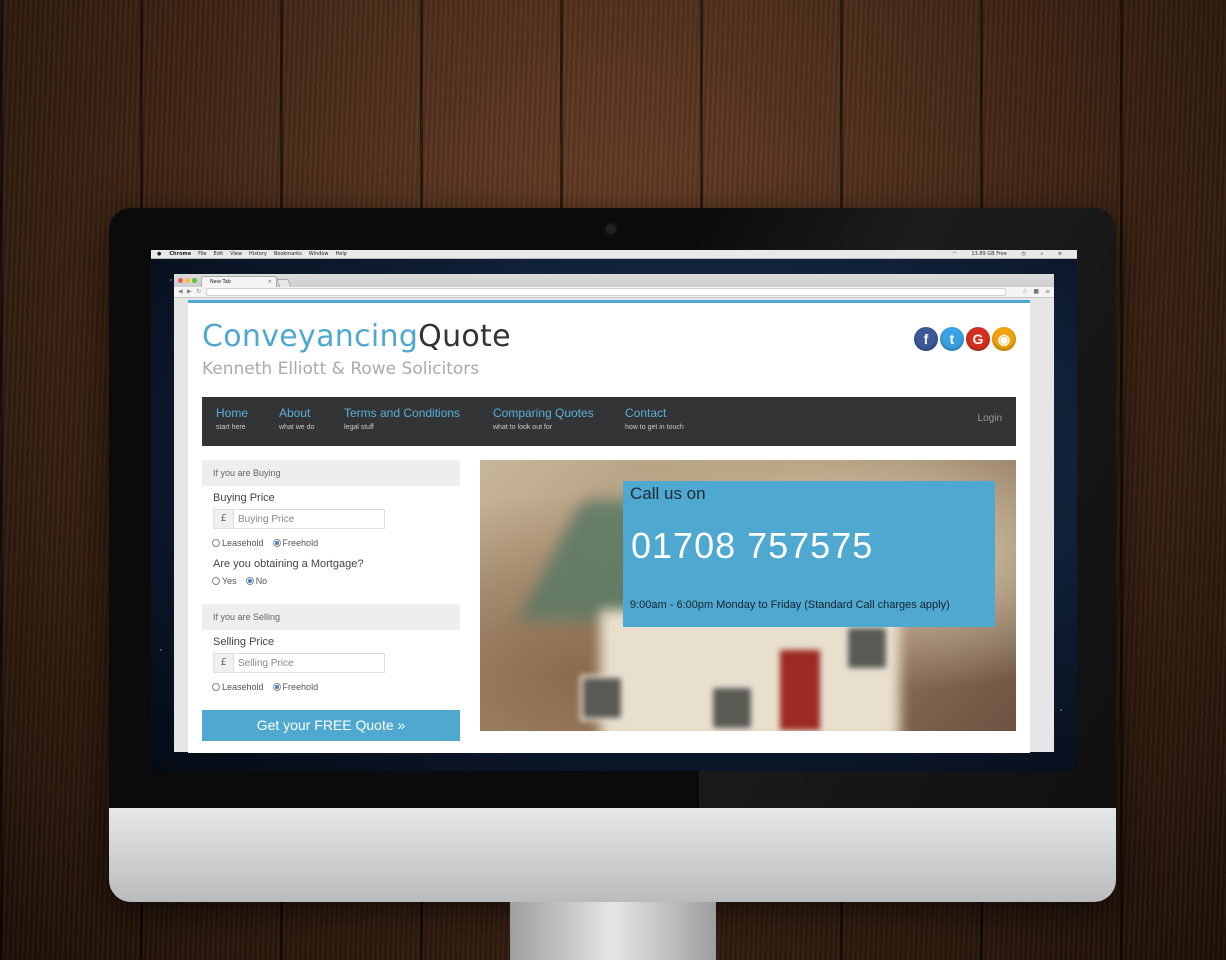  I want to click on nav-item-terms: Terms and Conditions legal stuff, so click(402, 419).